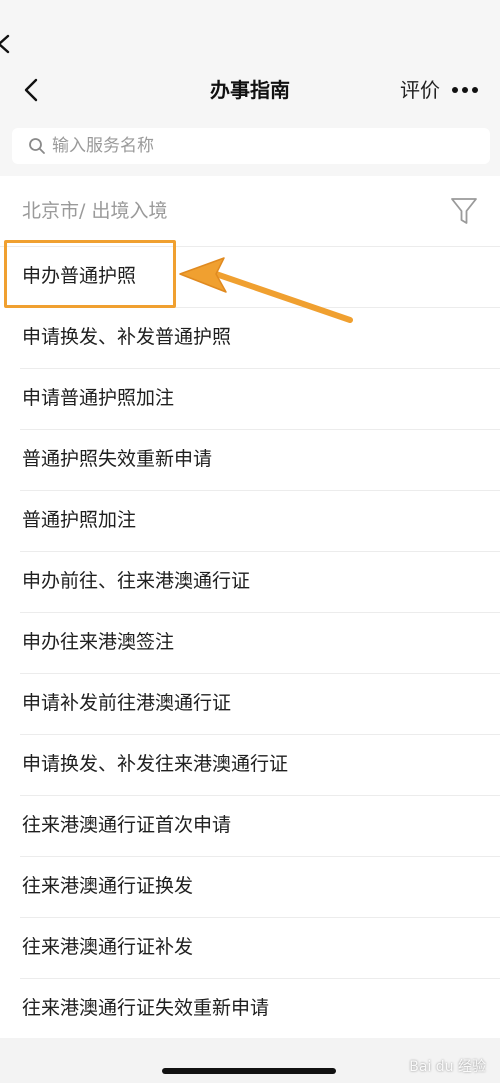 This screenshot has width=500, height=1083. Describe the element at coordinates (127, 337) in the screenshot. I see `list-item-label: 申请换发、补发普通护照` at that location.